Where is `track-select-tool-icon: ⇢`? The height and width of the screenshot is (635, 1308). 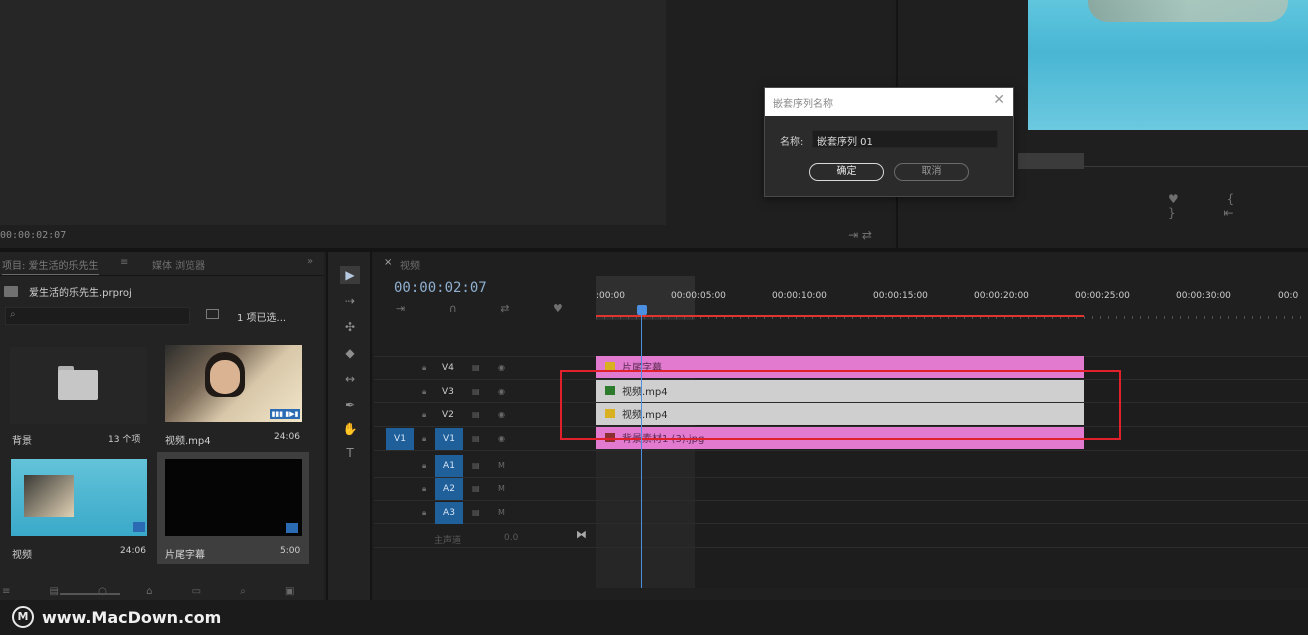
track-select-tool-icon: ⇢ is located at coordinates (350, 301).